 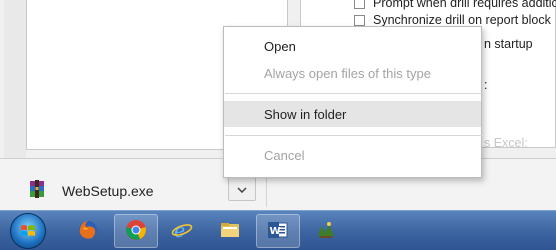 I want to click on word-icon: W, so click(x=278, y=231).